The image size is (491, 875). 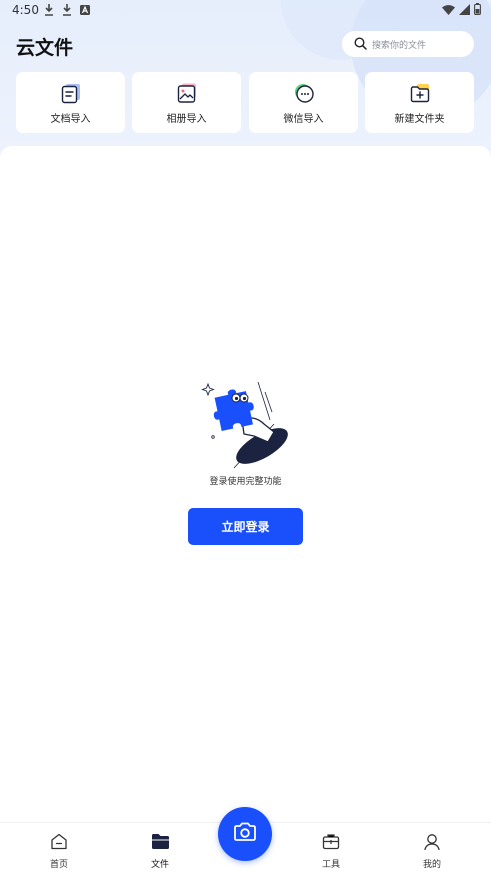 I want to click on search-placeholder: 搜索你的文件, so click(x=399, y=45).